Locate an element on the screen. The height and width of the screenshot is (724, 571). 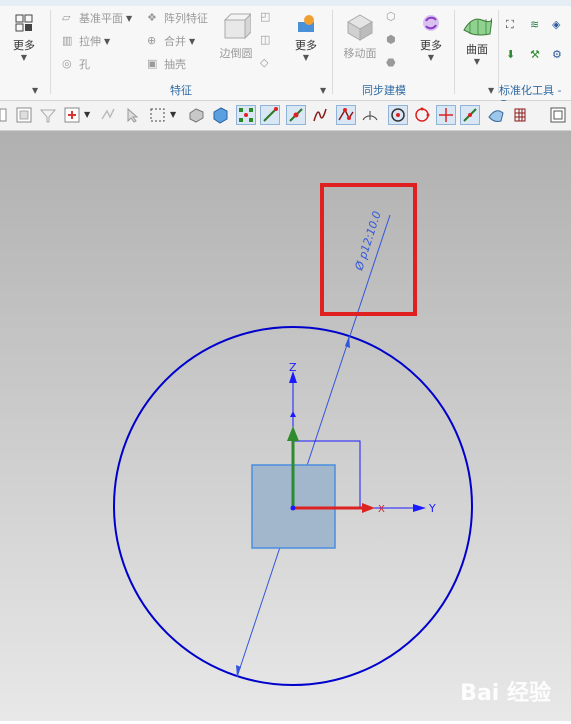
snap-line-icon is located at coordinates (270, 115).